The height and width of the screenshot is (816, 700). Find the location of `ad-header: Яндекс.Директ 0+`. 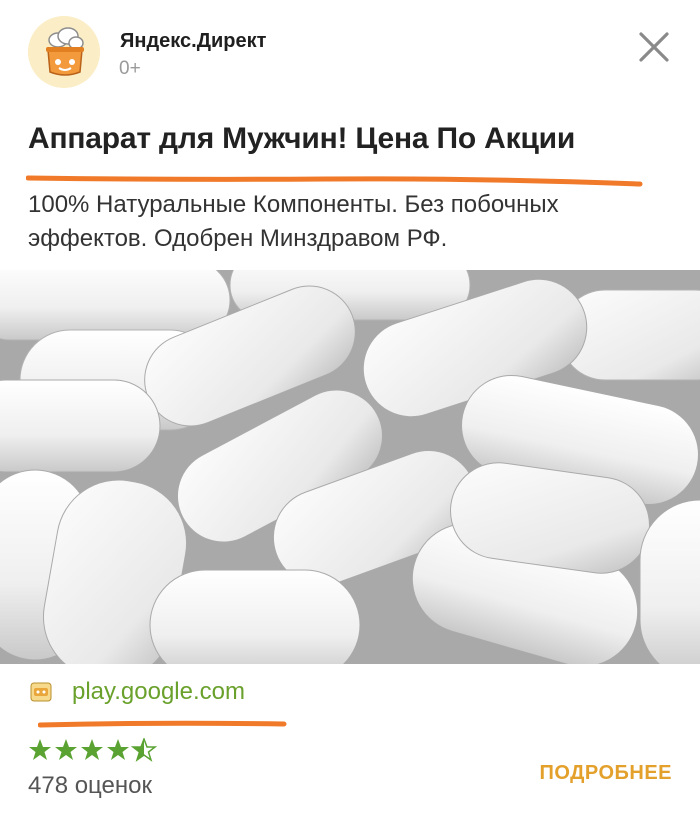

ad-header: Яндекс.Директ 0+ is located at coordinates (350, 55).